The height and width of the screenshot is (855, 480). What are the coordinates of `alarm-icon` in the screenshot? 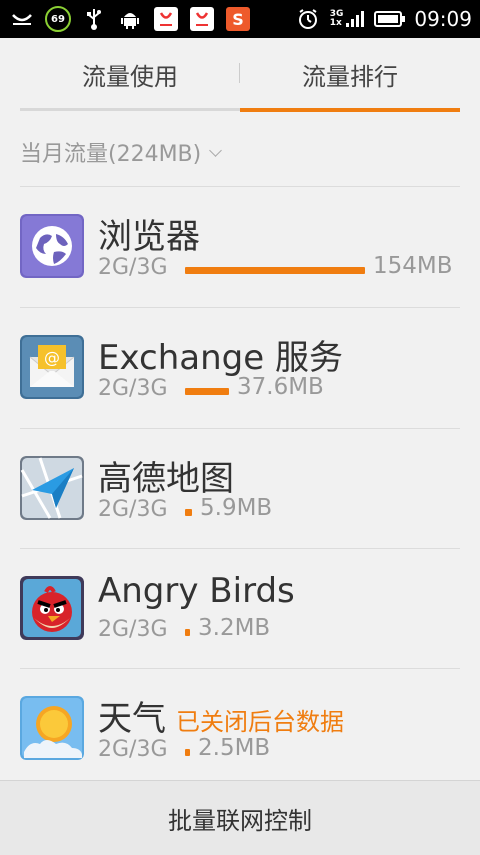 It's located at (308, 19).